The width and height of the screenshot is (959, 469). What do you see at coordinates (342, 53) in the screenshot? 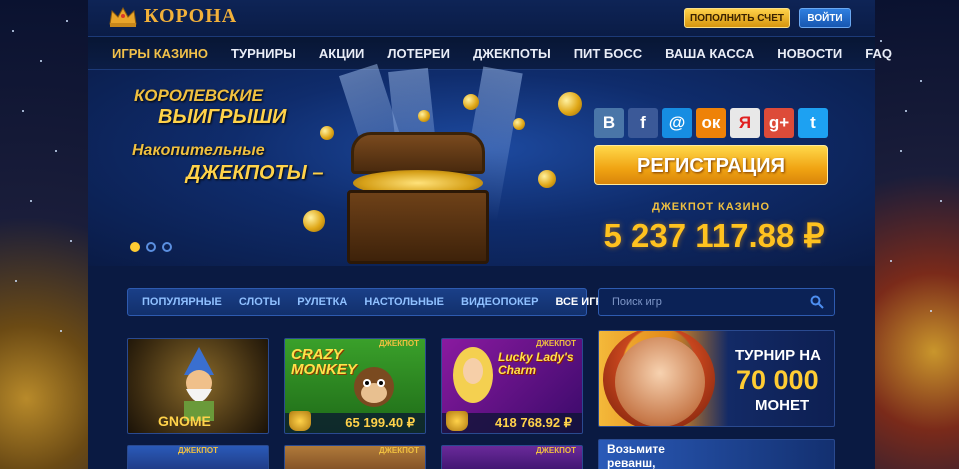
I see `nav-item-promotions: АКЦИИ` at bounding box center [342, 53].